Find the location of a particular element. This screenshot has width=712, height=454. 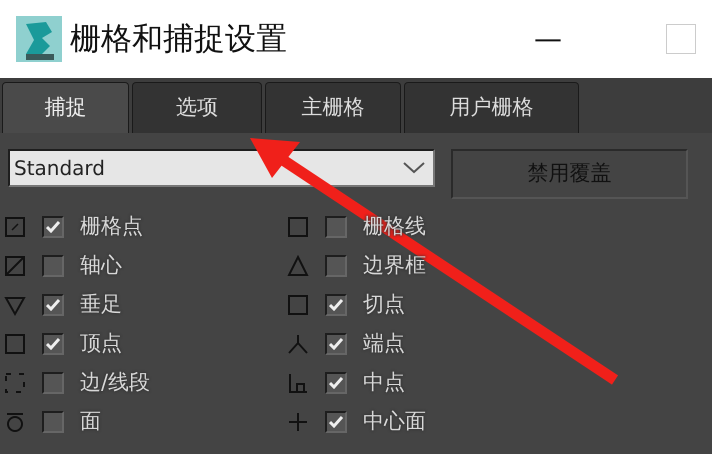

checkbox-label: 端点 is located at coordinates (384, 343).